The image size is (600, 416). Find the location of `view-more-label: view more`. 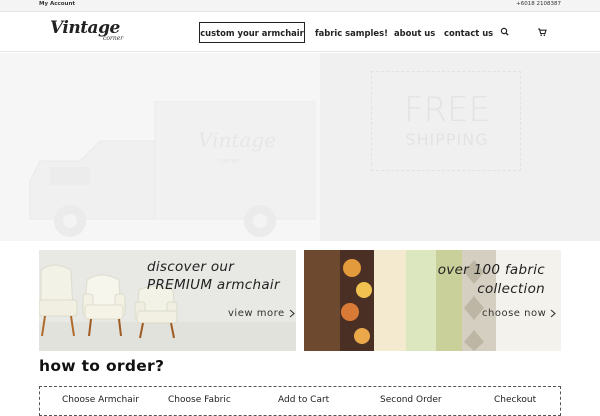

view-more-label: view more is located at coordinates (256, 313).